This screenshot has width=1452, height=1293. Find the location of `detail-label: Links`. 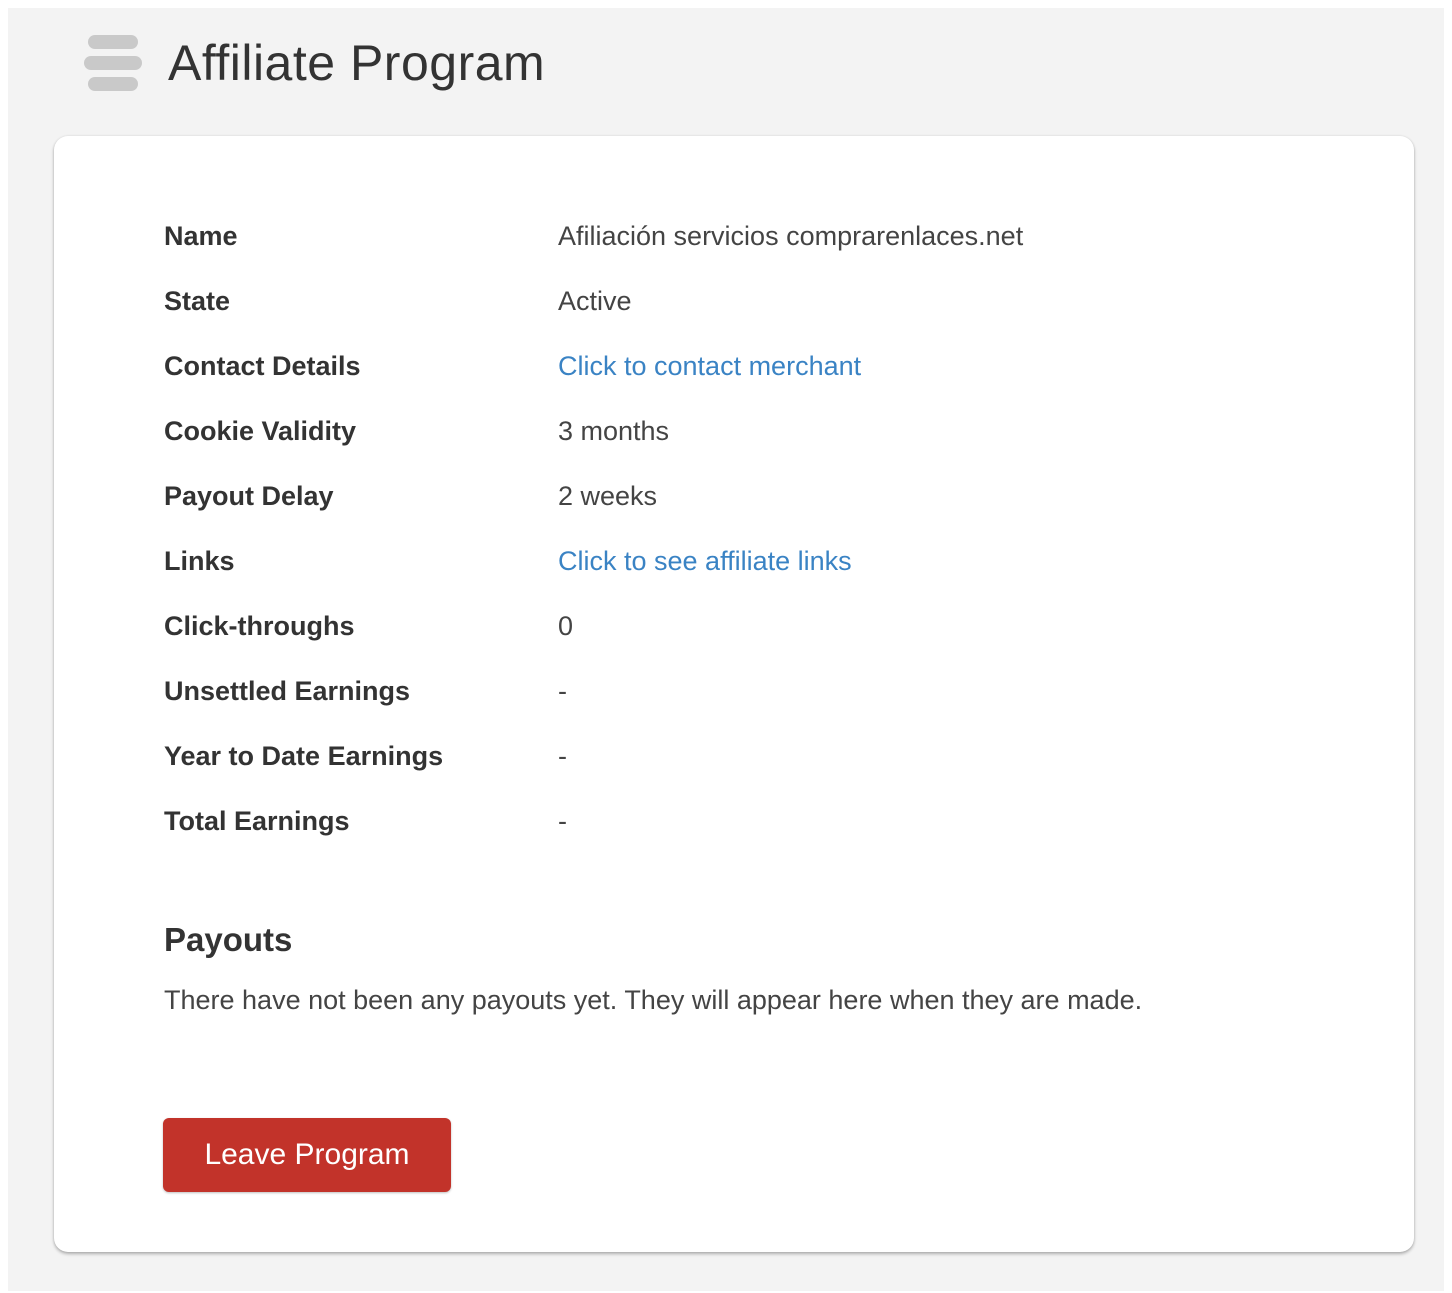

detail-label: Links is located at coordinates (199, 561).